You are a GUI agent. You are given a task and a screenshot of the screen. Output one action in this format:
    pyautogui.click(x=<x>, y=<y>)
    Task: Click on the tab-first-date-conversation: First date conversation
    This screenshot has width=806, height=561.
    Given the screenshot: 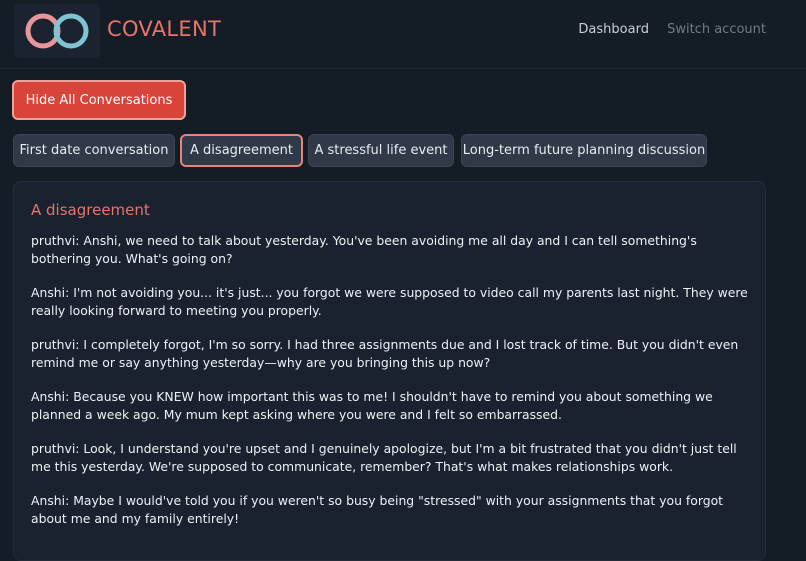 What is the action you would take?
    pyautogui.click(x=94, y=150)
    